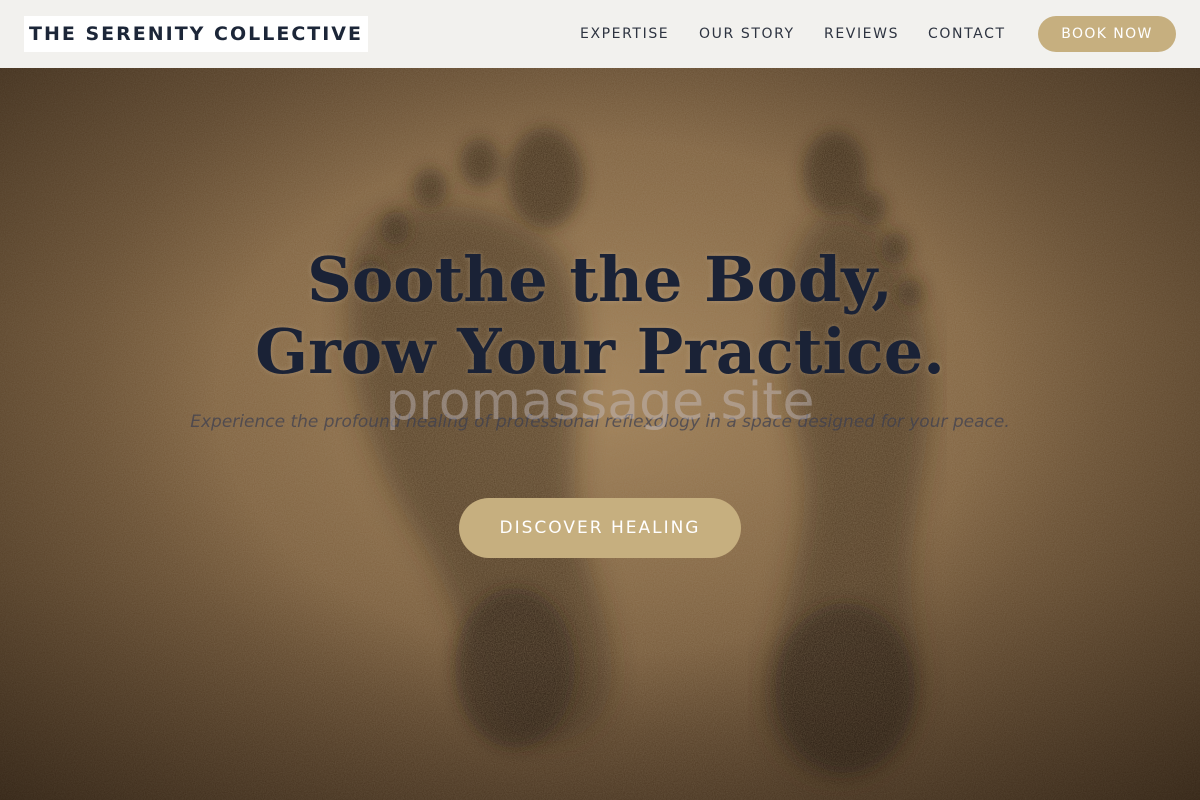 The height and width of the screenshot is (800, 1200). I want to click on book-now-button: BOOK NOW, so click(1107, 34).